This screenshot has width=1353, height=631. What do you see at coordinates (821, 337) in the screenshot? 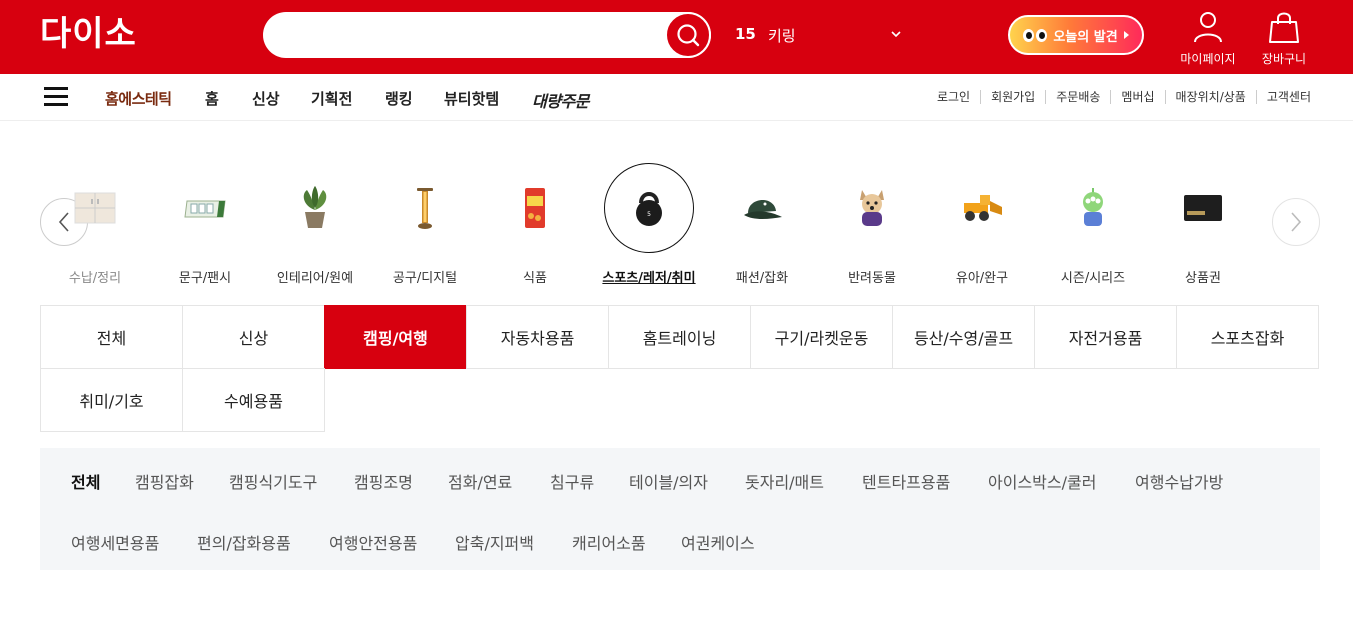
I see `subcat-ball-racket: 구기/라켓운동` at bounding box center [821, 337].